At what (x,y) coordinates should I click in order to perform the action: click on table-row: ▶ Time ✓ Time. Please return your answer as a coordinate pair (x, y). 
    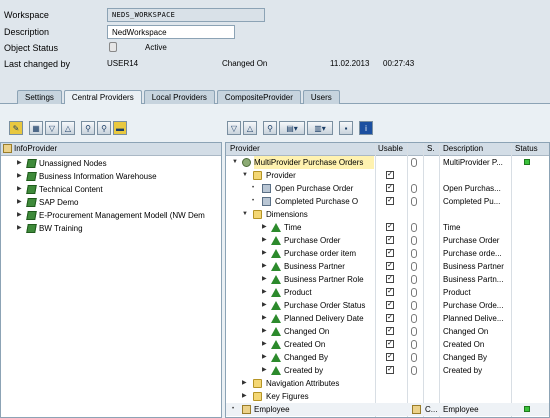
    Looking at the image, I should click on (387, 227).